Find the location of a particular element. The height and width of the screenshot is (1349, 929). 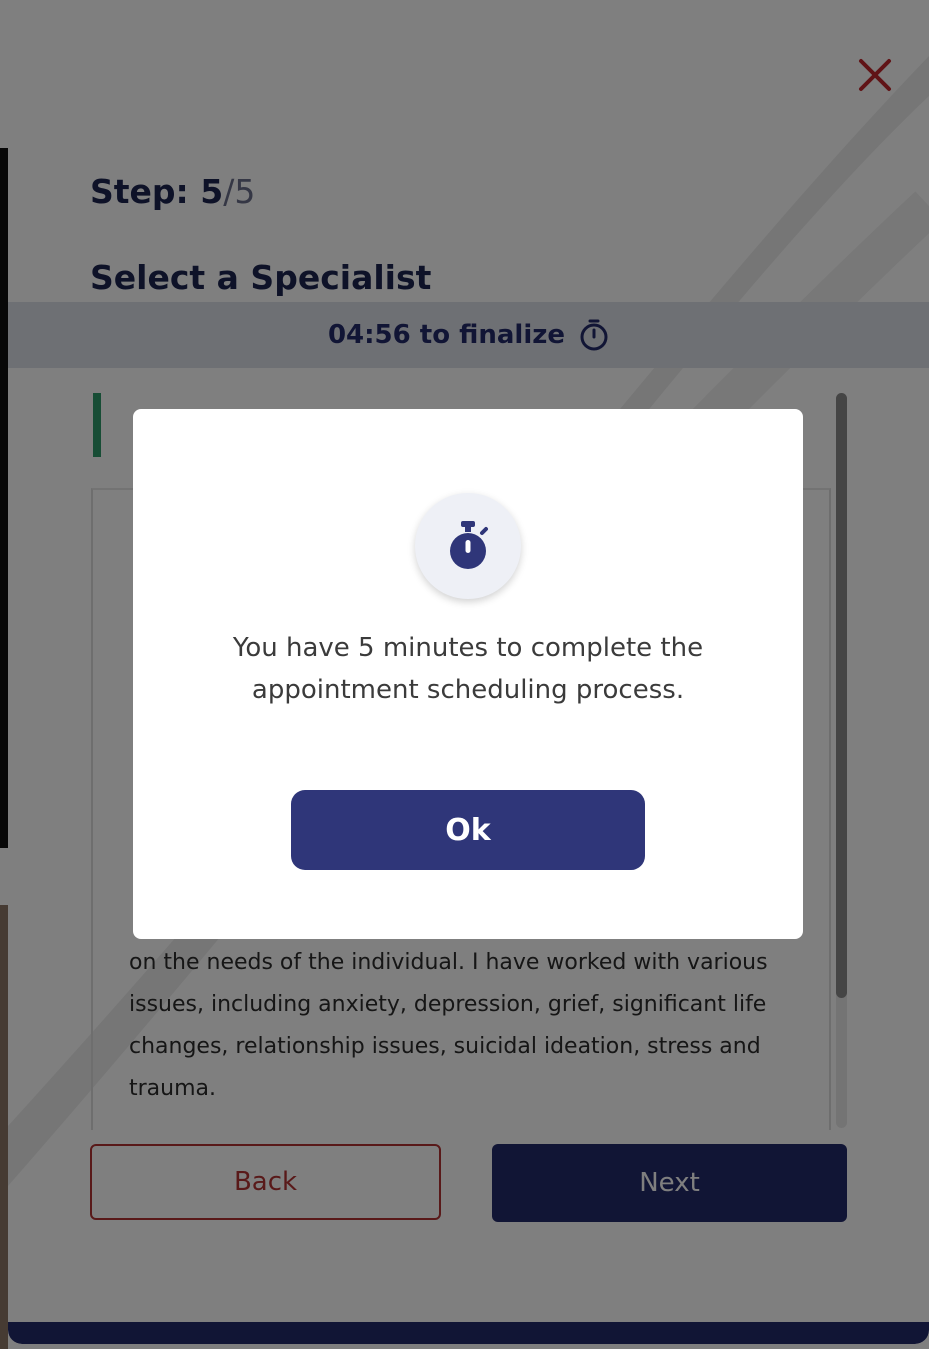

stopwatch-icon is located at coordinates (469, 545).